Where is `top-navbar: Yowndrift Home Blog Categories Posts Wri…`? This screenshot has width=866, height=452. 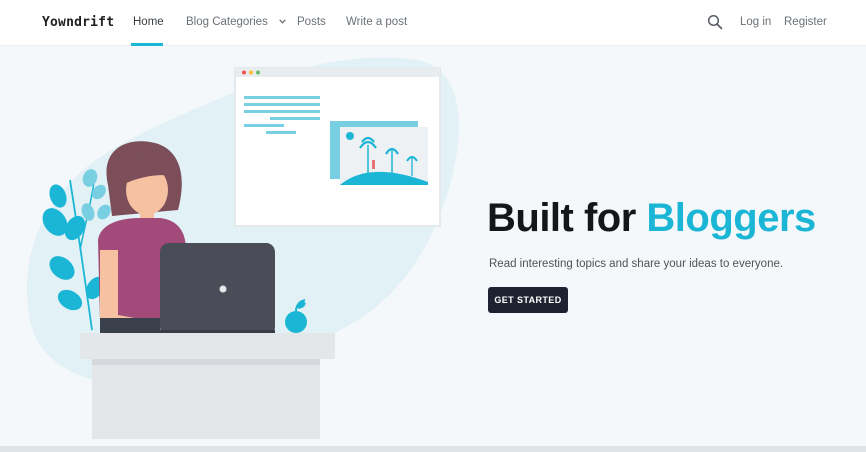
top-navbar: Yowndrift Home Blog Categories Posts Wri… is located at coordinates (433, 23).